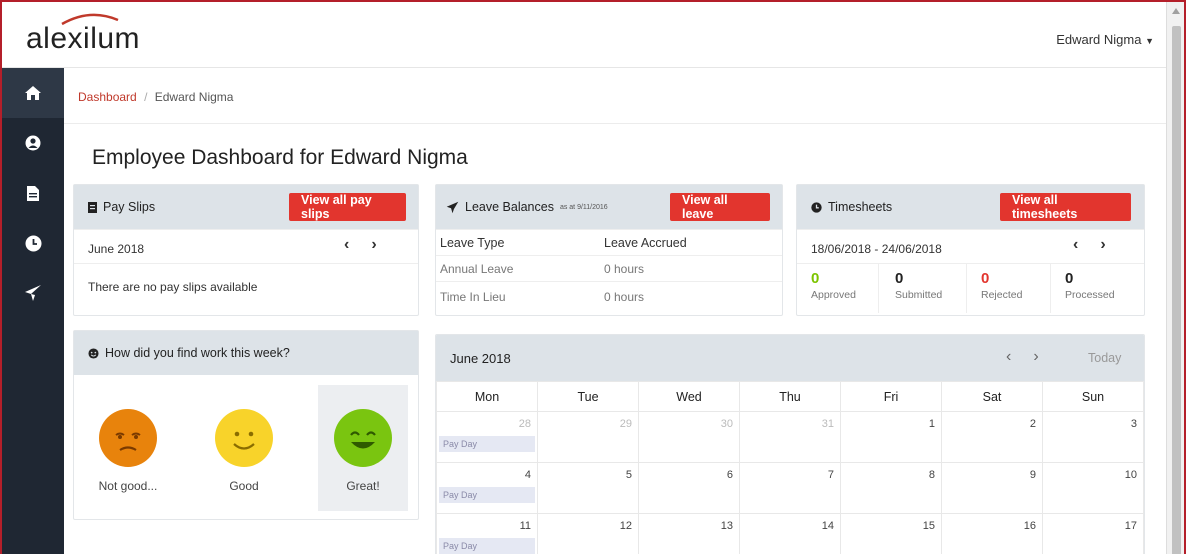  I want to click on calendar-today-button: Today, so click(1104, 358).